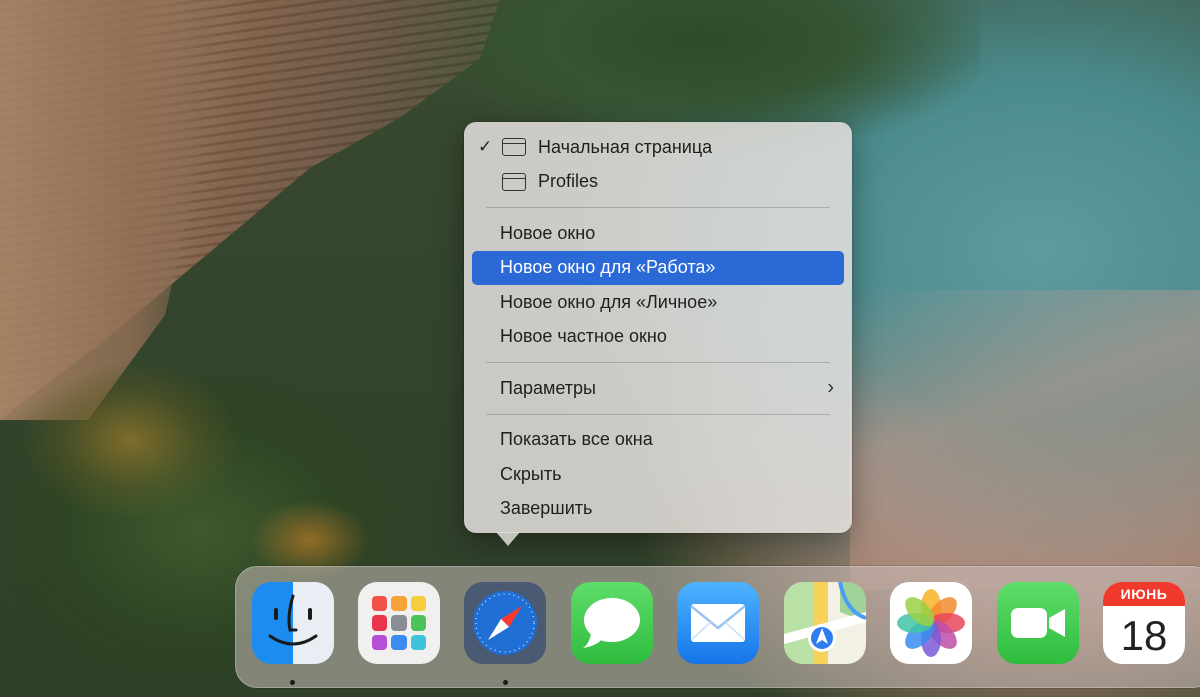 The height and width of the screenshot is (697, 1200). What do you see at coordinates (658, 182) in the screenshot?
I see `menu-item-profiles: Profiles` at bounding box center [658, 182].